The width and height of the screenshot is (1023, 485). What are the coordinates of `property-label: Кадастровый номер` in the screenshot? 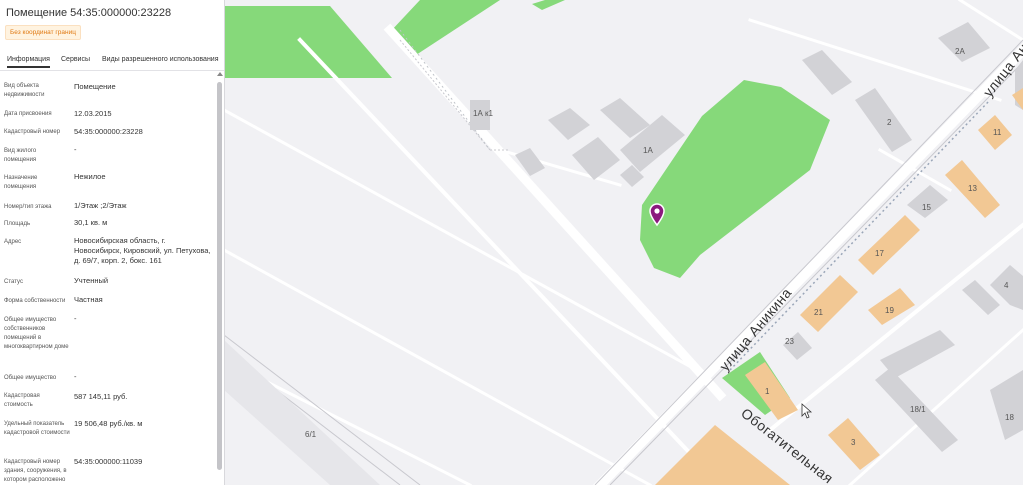 It's located at (32, 132).